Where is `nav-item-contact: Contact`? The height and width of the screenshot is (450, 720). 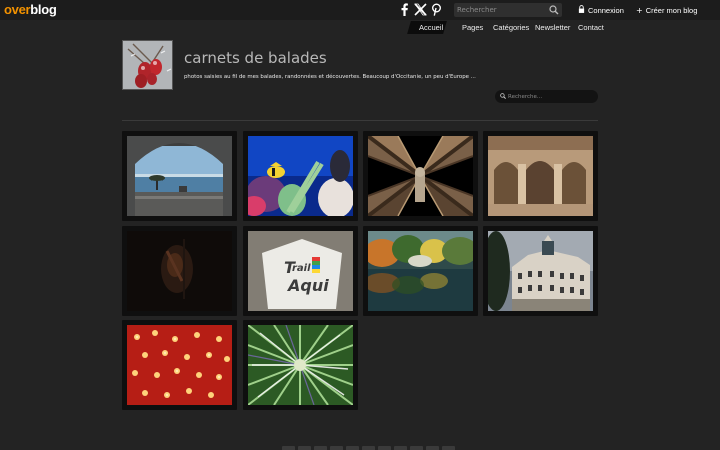 nav-item-contact: Contact is located at coordinates (591, 27).